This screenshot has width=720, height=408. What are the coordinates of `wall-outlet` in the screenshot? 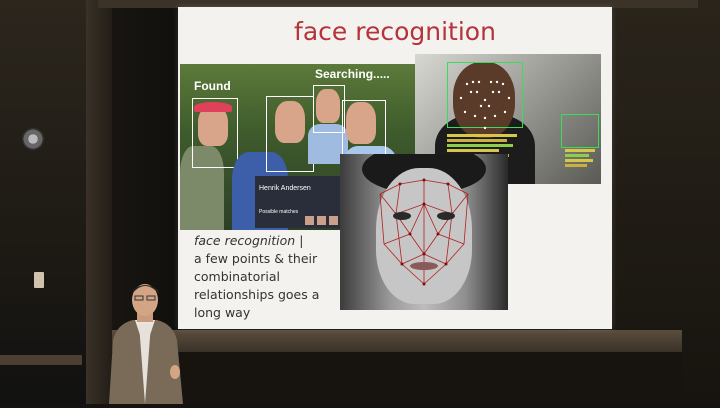 It's located at (39, 280).